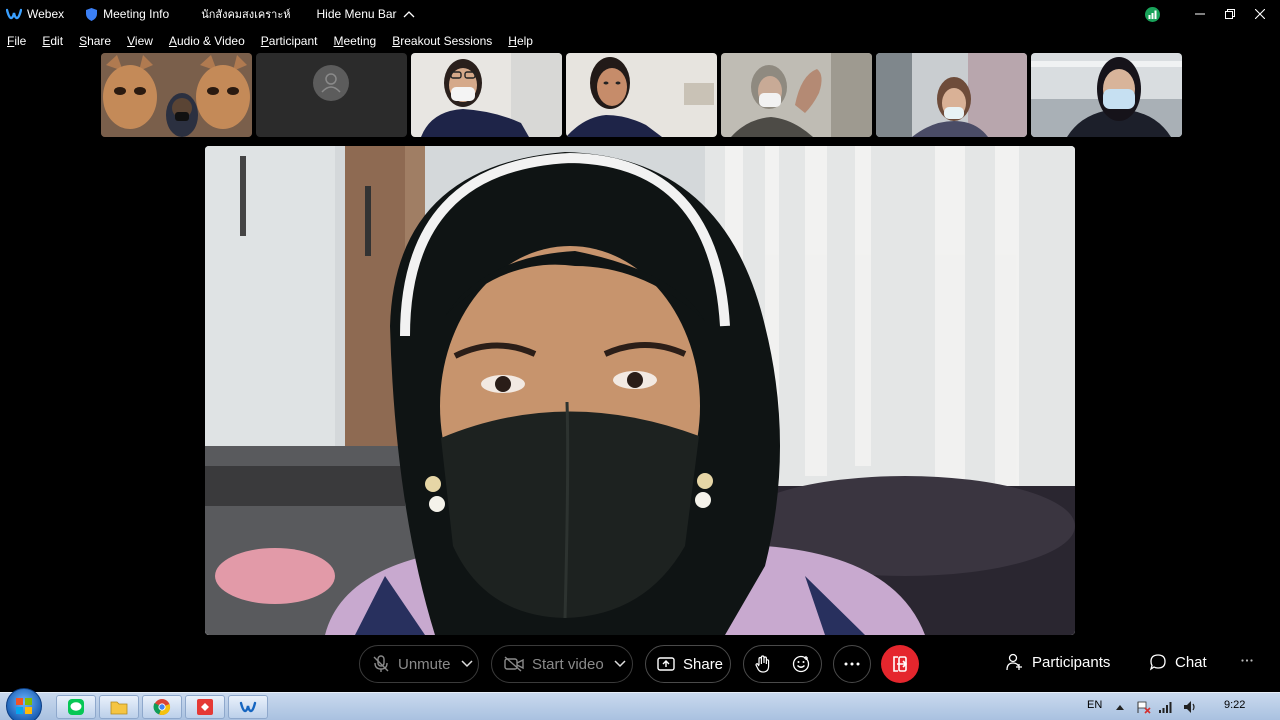  Describe the element at coordinates (1200, 14) in the screenshot. I see `minimize-button` at that location.